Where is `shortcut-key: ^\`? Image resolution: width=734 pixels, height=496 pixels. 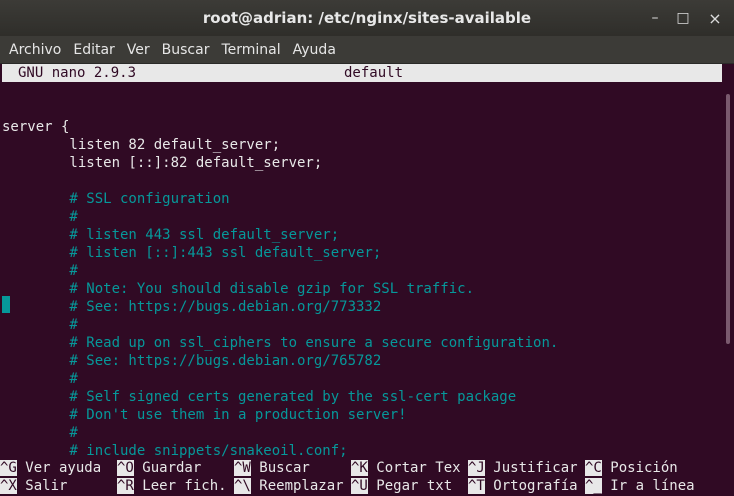 shortcut-key: ^\ is located at coordinates (242, 486).